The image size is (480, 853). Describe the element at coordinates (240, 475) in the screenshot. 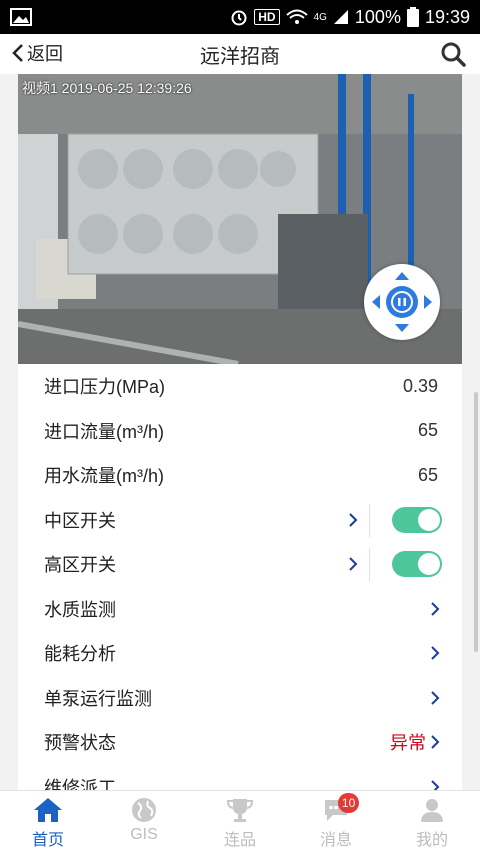

I see `row-usage-flow: 用水流量(m³/h) 65` at that location.